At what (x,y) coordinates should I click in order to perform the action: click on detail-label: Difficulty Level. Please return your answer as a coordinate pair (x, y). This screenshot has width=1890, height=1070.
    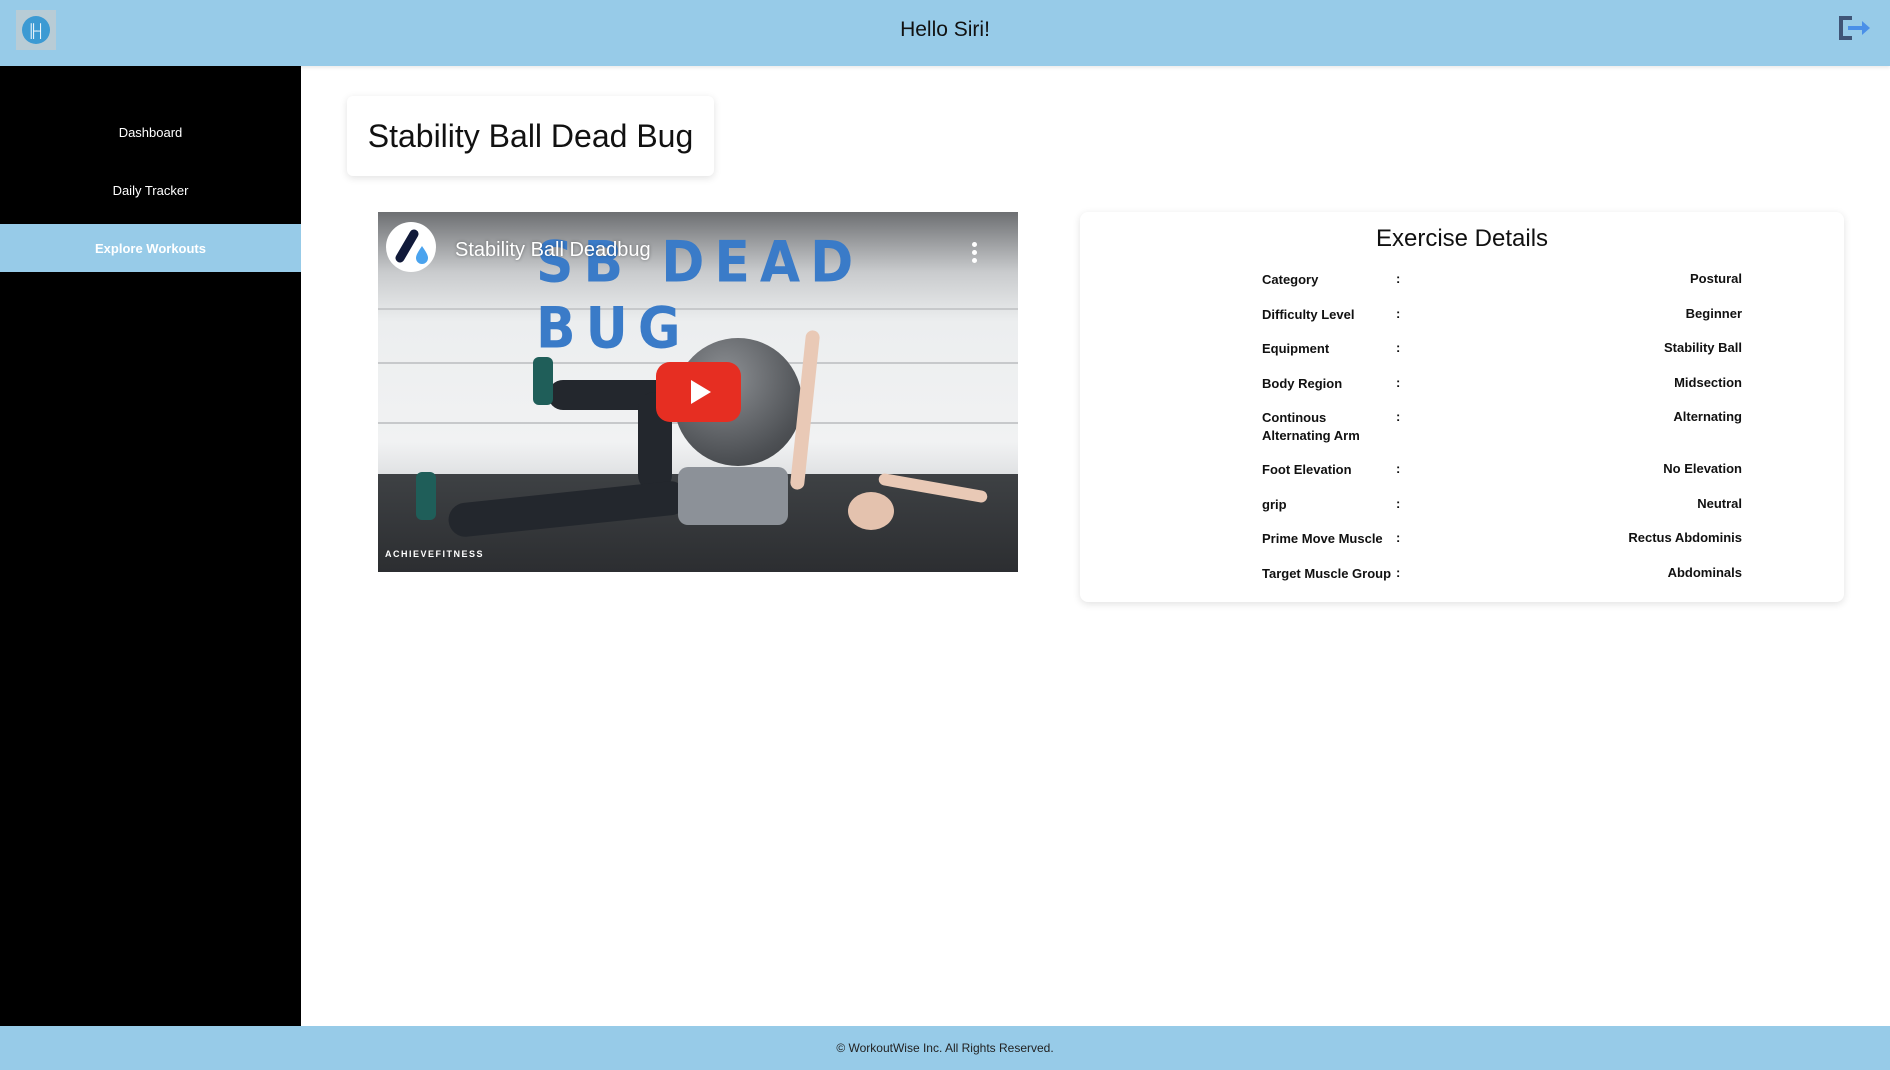
    Looking at the image, I should click on (1308, 314).